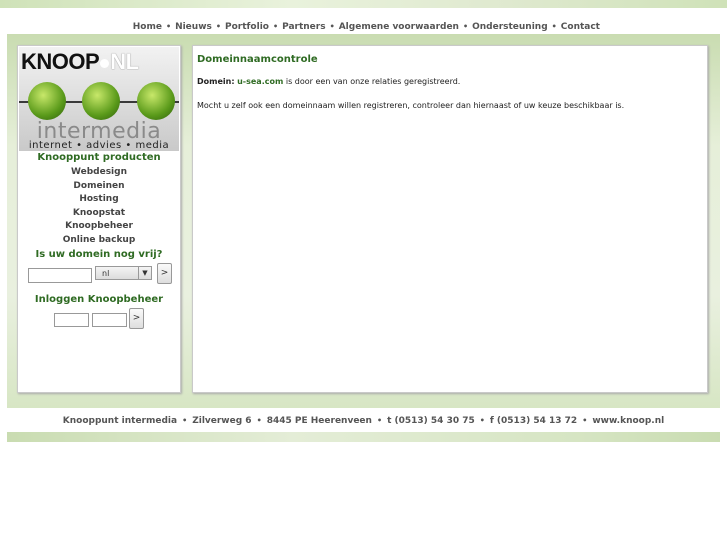 The width and height of the screenshot is (727, 545). I want to click on tld-select-value: nl, so click(106, 273).